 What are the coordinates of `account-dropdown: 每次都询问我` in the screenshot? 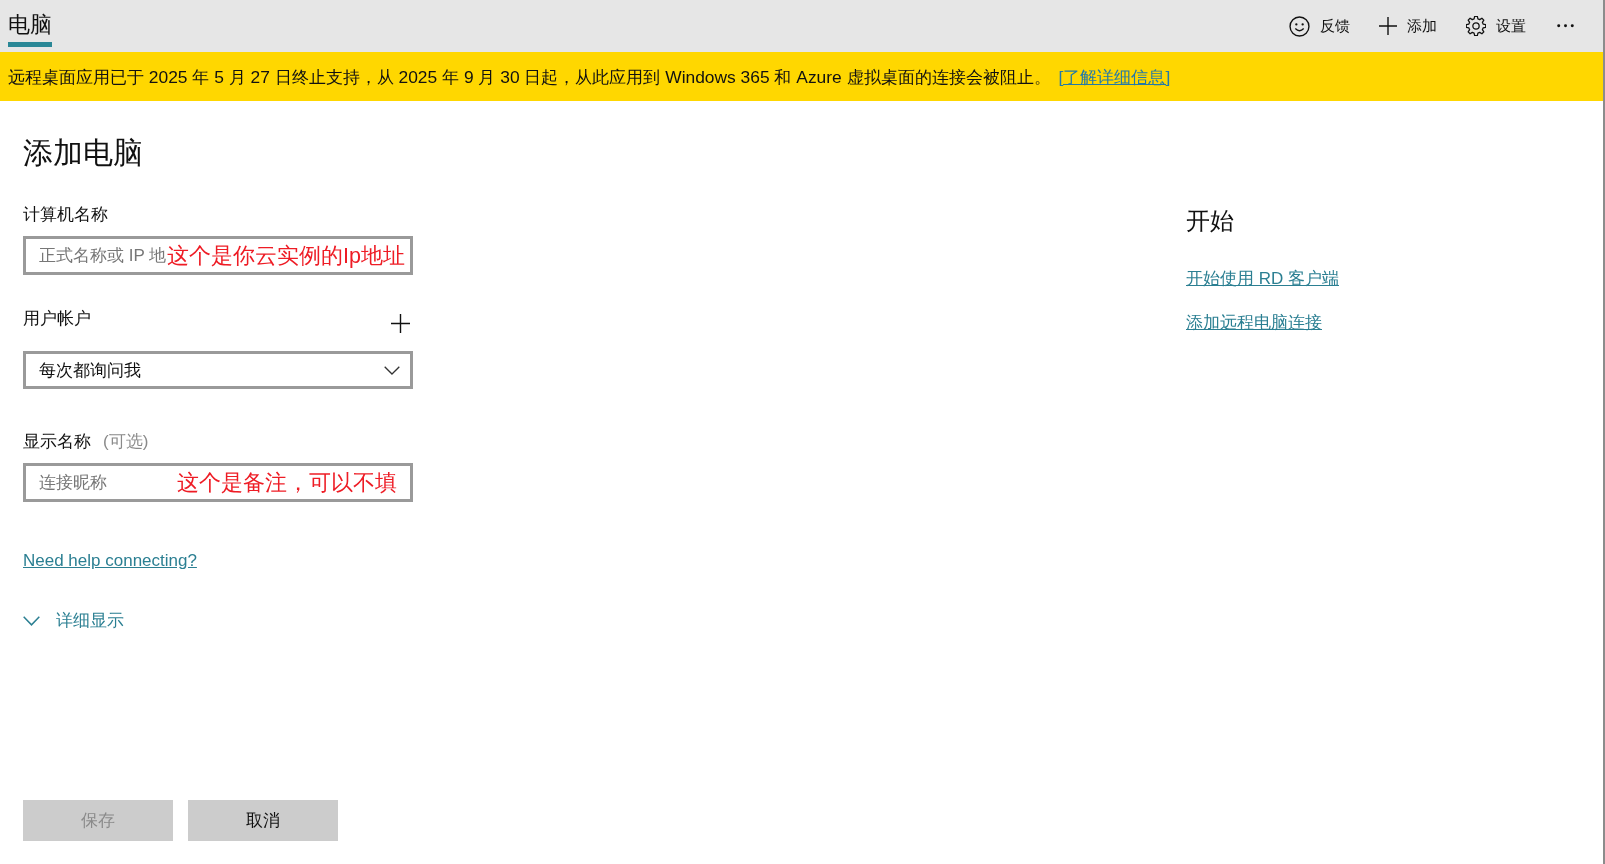 It's located at (218, 370).